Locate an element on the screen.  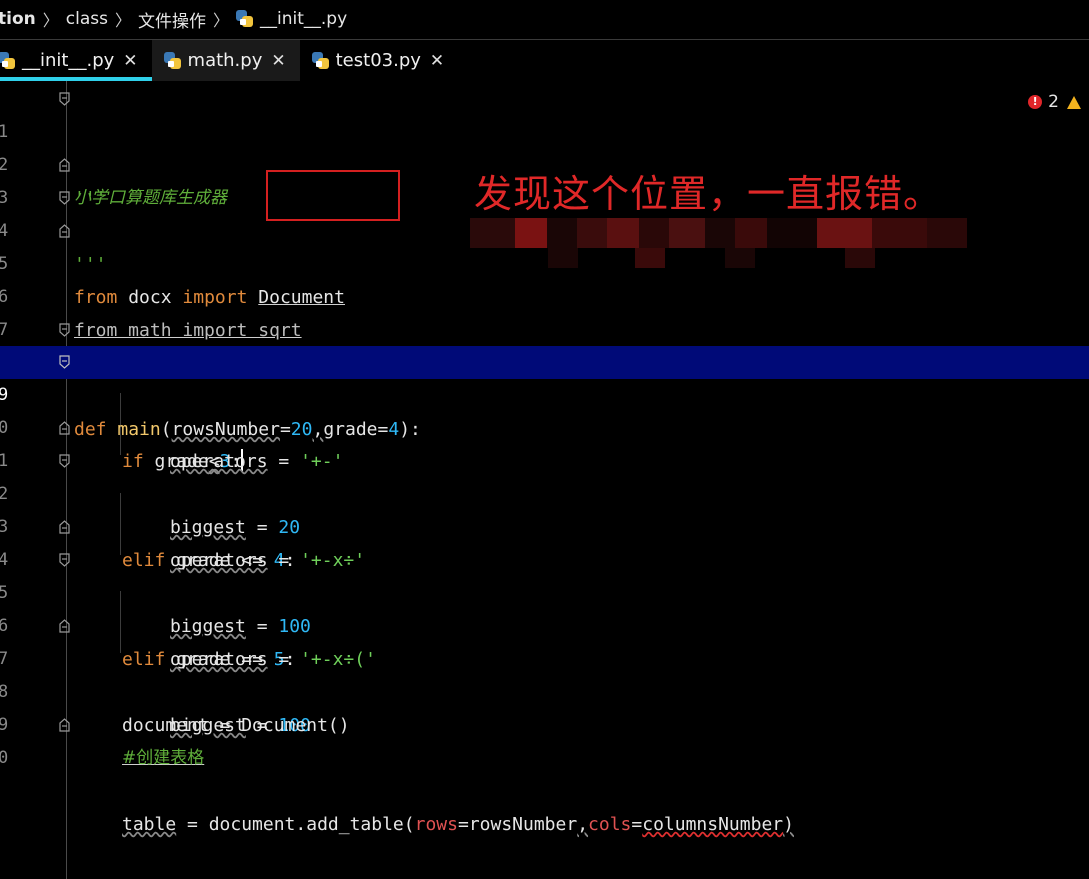
variable: table is located at coordinates (149, 824).